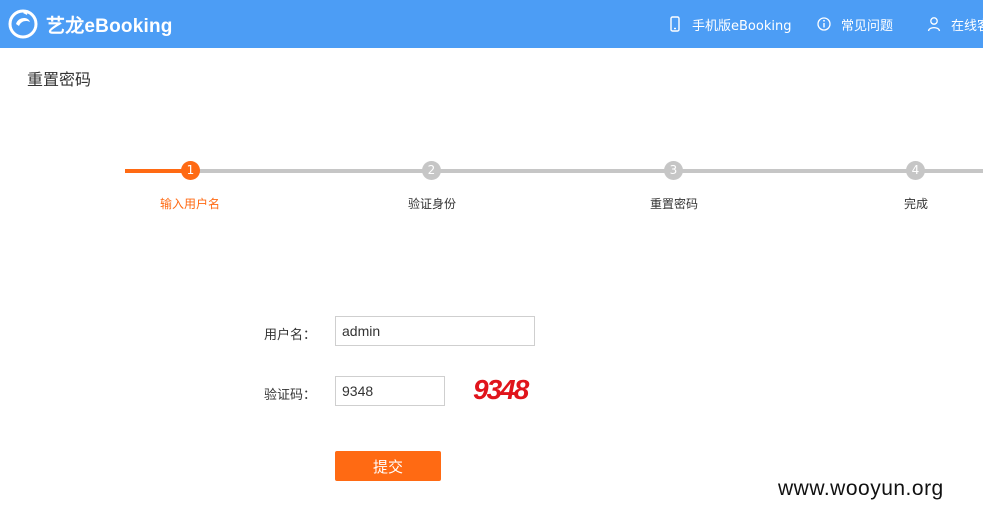 This screenshot has width=983, height=519. Describe the element at coordinates (190, 170) in the screenshot. I see `step-1-dot: 1` at that location.